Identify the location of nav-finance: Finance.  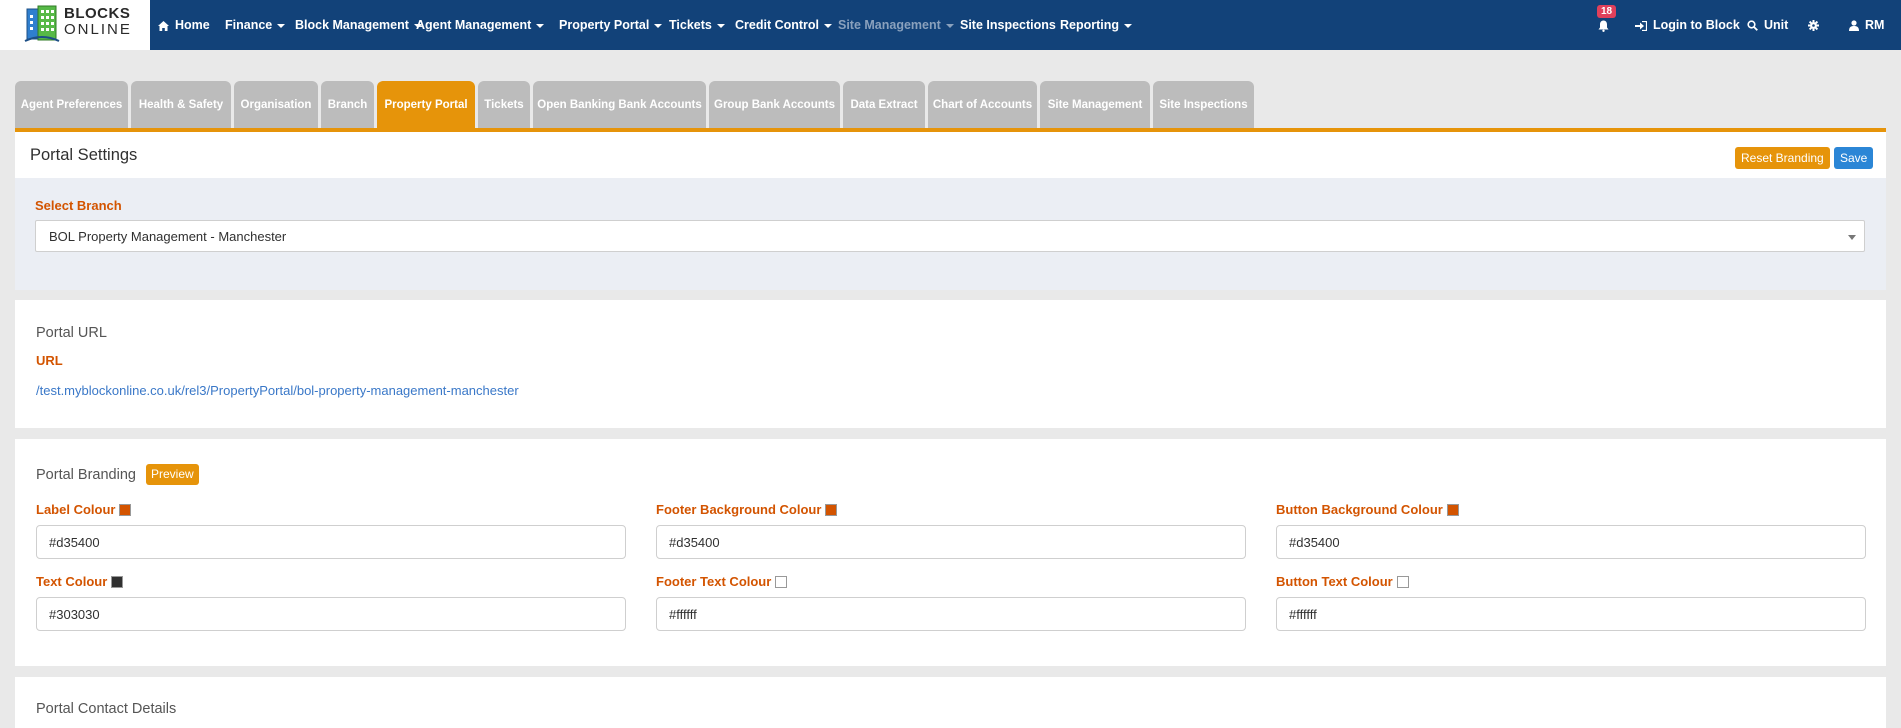
(255, 25).